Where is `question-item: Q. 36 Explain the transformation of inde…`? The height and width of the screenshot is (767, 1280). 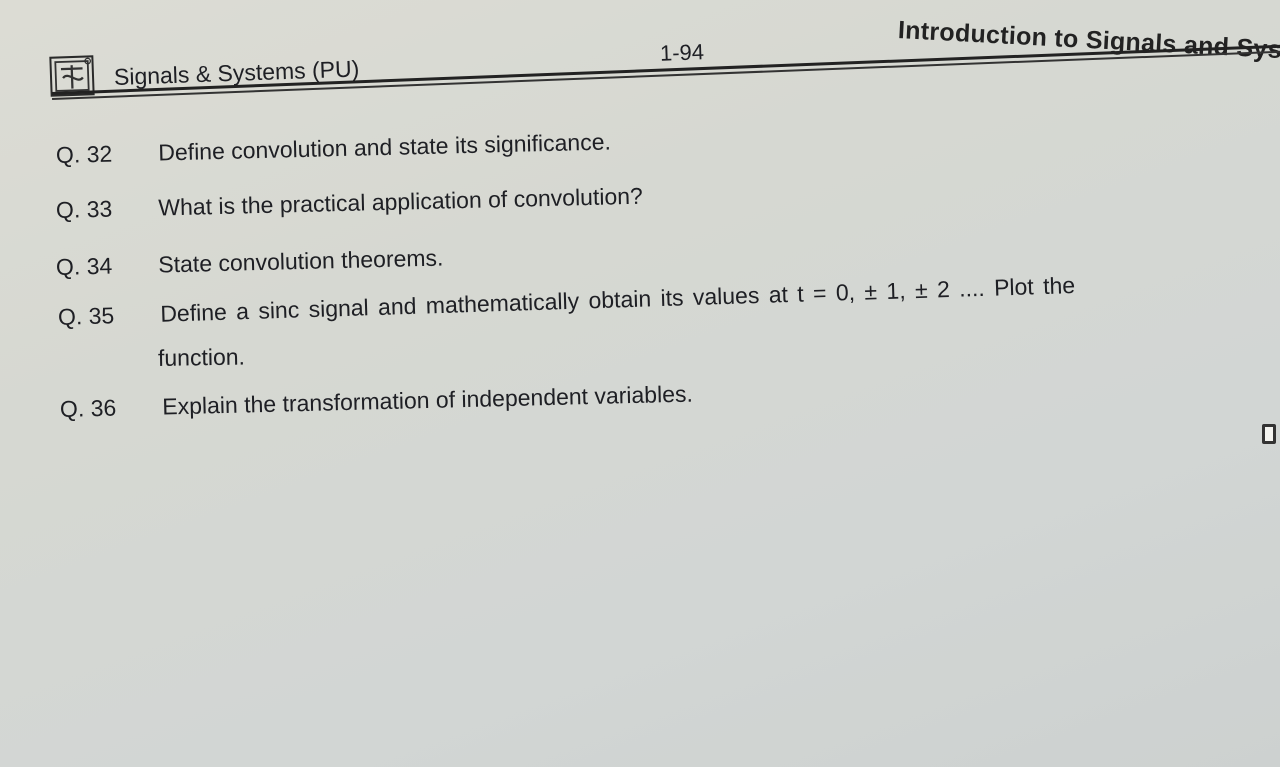 question-item: Q. 36 Explain the transformation of inde… is located at coordinates (376, 402).